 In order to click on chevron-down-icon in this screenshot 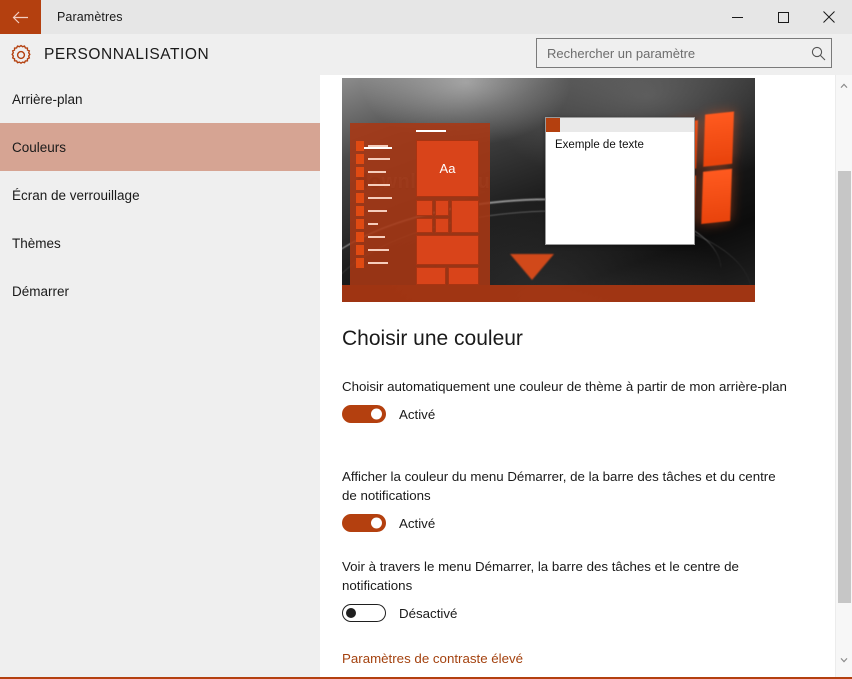, I will do `click(844, 659)`.